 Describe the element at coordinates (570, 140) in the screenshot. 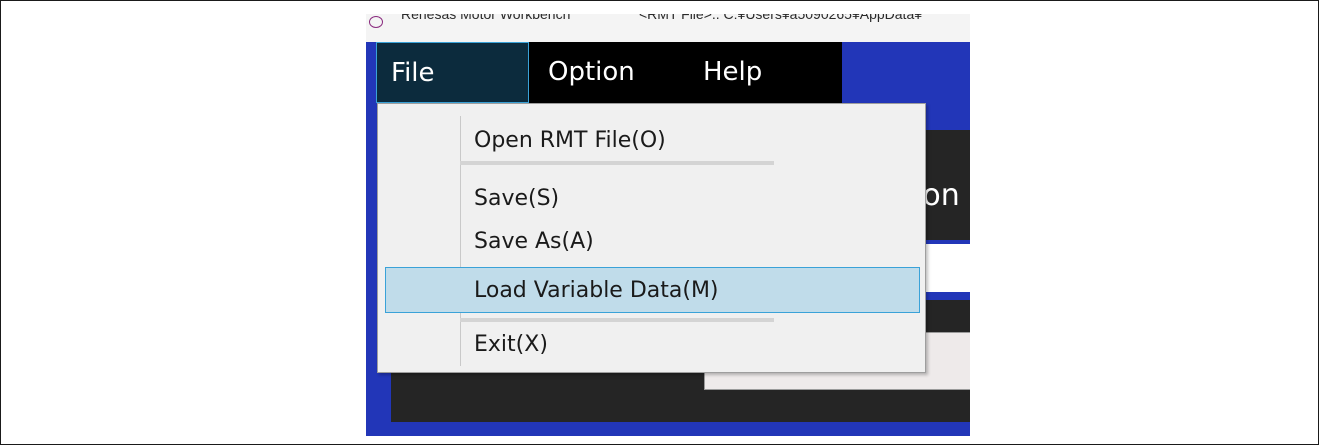

I see `menu-item-open-rmt-file: Open RMT File(O)` at that location.